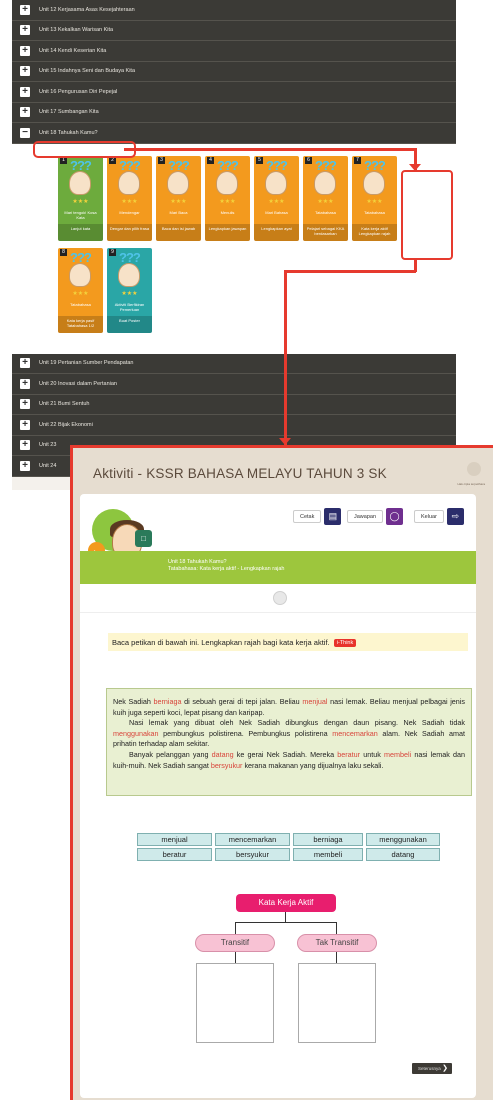 This screenshot has height=1100, width=493. I want to click on unit-row: + Unit 22 Bijak Ekonomi, so click(234, 425).